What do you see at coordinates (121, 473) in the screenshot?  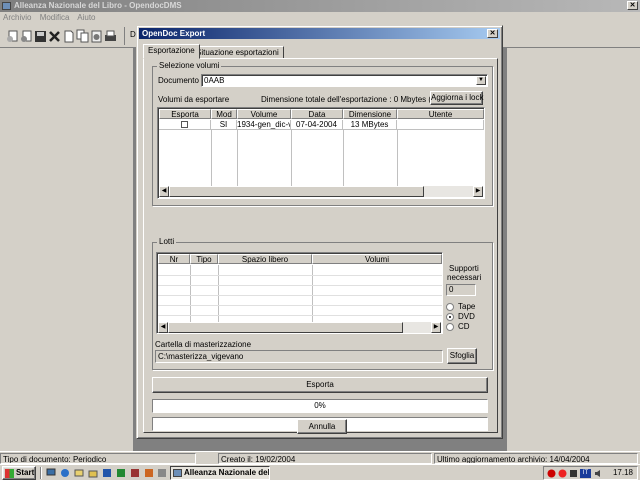 I see `quicklaunch-excel-icon` at bounding box center [121, 473].